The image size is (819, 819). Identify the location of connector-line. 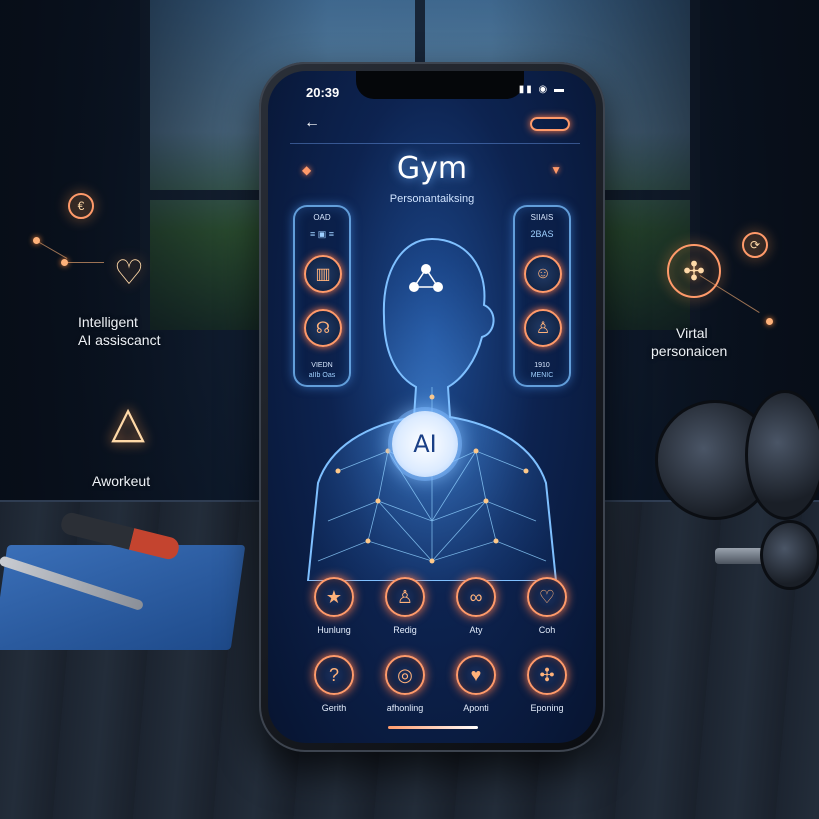
(84, 262).